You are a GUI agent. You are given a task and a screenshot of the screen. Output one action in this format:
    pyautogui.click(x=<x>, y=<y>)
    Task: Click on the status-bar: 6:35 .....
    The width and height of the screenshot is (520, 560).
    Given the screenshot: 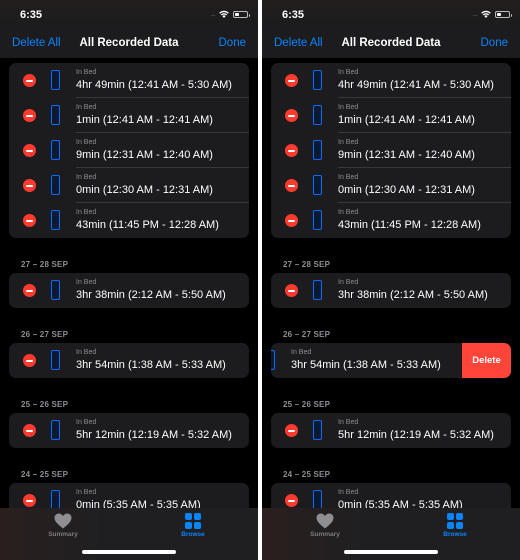 What is the action you would take?
    pyautogui.click(x=391, y=15)
    